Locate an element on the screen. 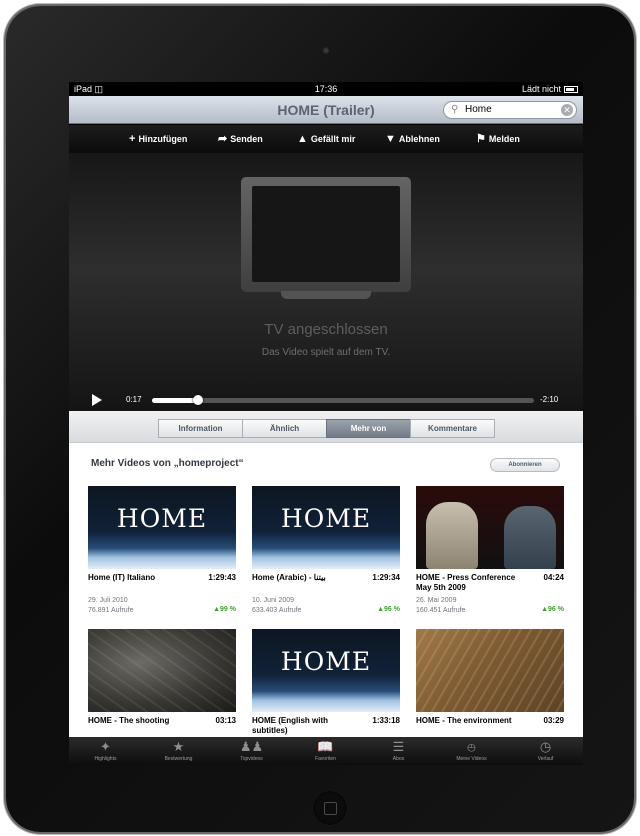 The width and height of the screenshot is (640, 836). scrubber is located at coordinates (343, 400).